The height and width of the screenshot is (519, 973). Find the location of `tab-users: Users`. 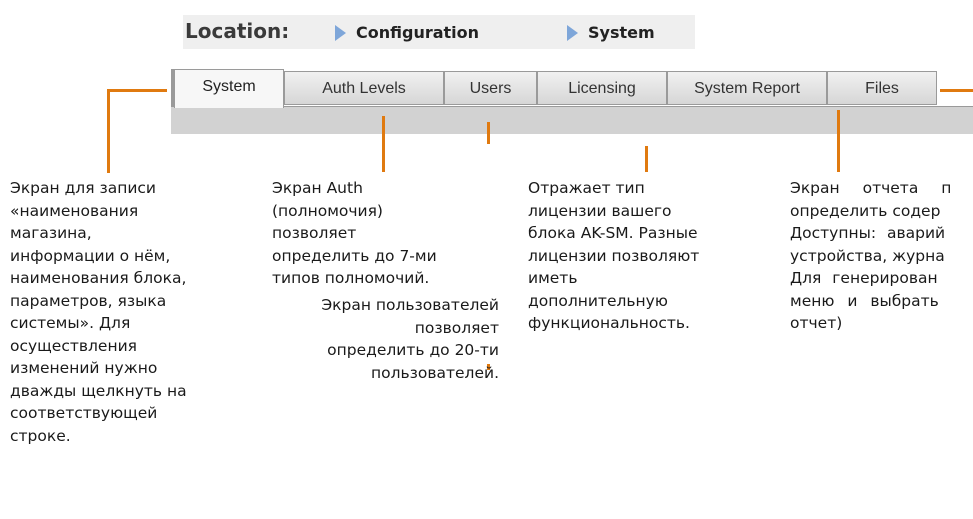

tab-users: Users is located at coordinates (490, 88).